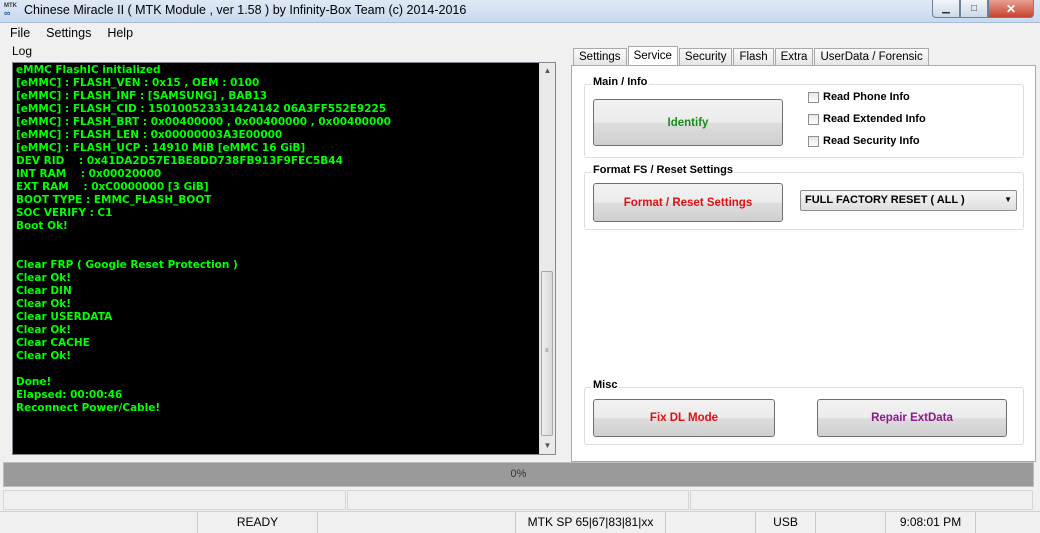  What do you see at coordinates (10, 10) in the screenshot?
I see `app-logo-icon: MTK ∞` at bounding box center [10, 10].